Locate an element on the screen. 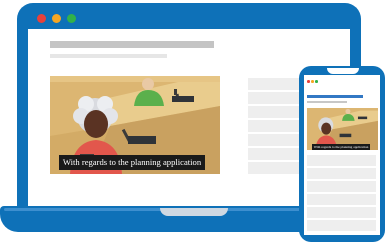 The image size is (385, 244). phone-video-caption: With regards to the planning application is located at coordinates (341, 147).